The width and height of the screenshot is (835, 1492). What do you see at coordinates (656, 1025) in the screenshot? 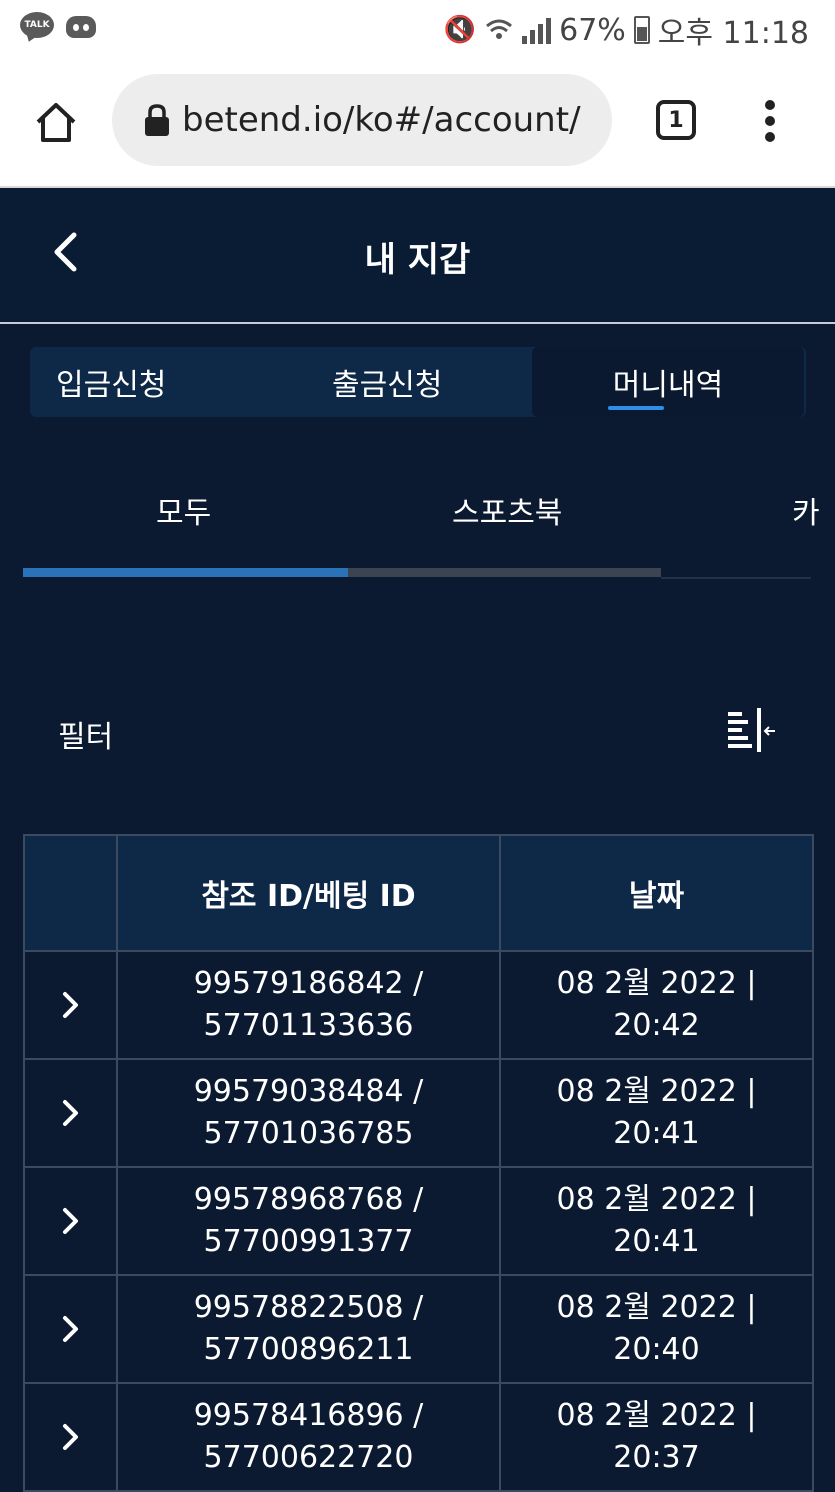
I see `time: 20:42` at bounding box center [656, 1025].